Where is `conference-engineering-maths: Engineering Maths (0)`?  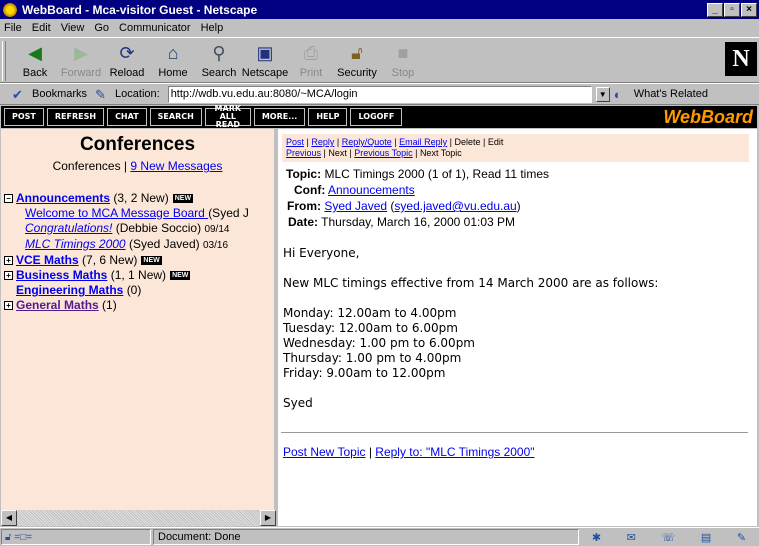
conference-engineering-maths: Engineering Maths (0) is located at coordinates (79, 290).